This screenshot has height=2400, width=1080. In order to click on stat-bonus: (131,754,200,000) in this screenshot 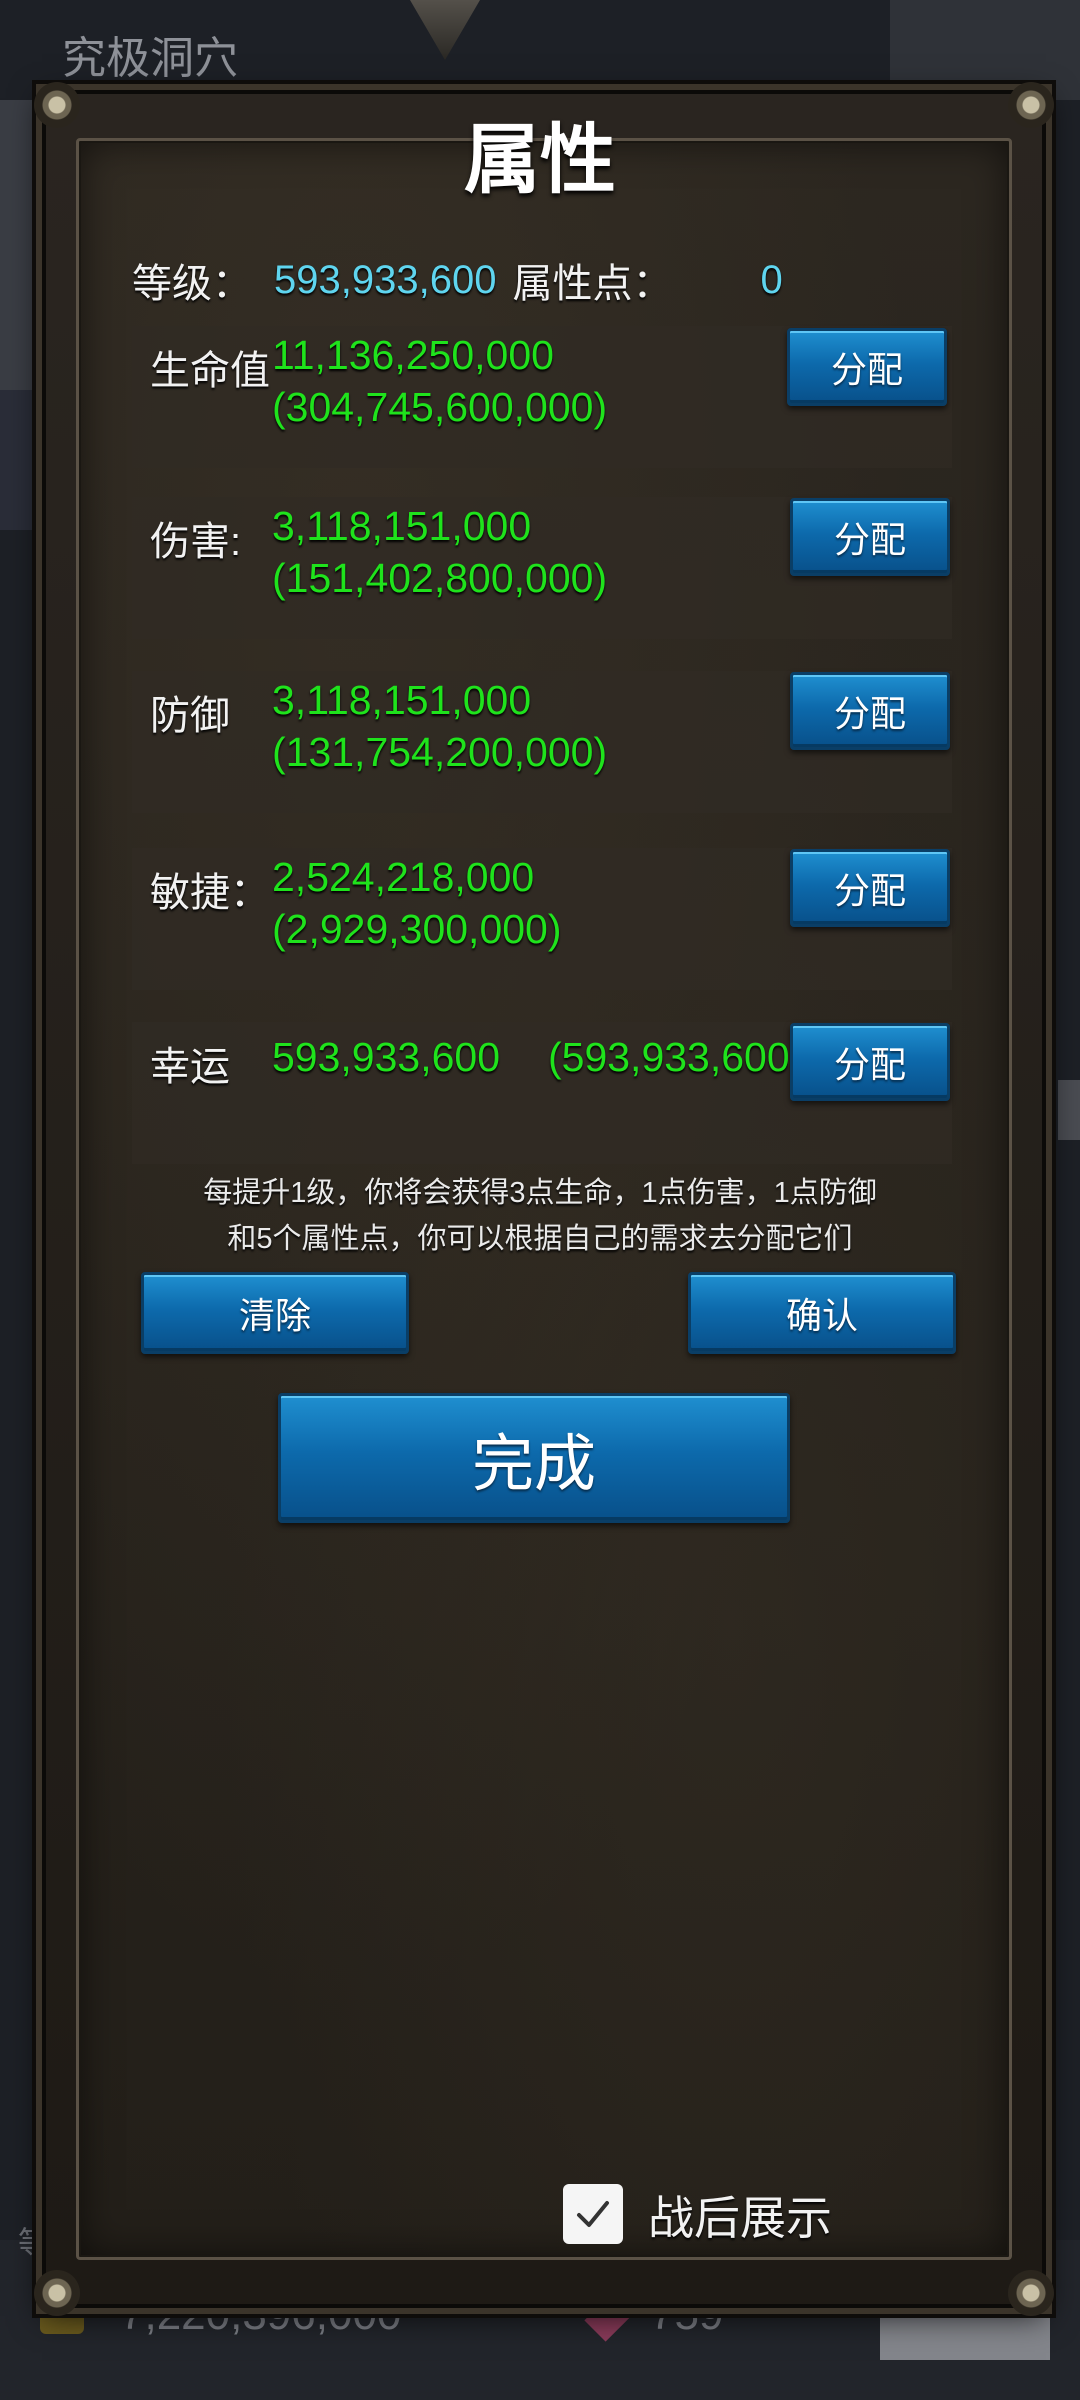, I will do `click(440, 752)`.